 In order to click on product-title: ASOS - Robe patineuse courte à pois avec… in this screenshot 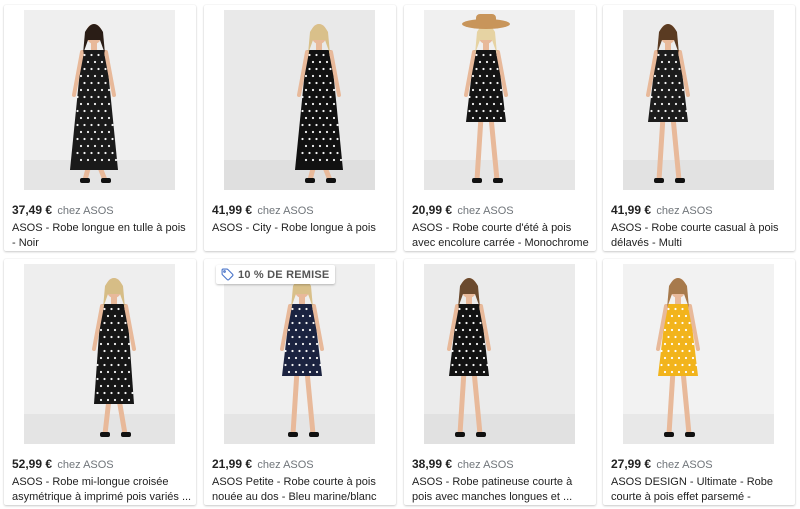, I will do `click(502, 490)`.